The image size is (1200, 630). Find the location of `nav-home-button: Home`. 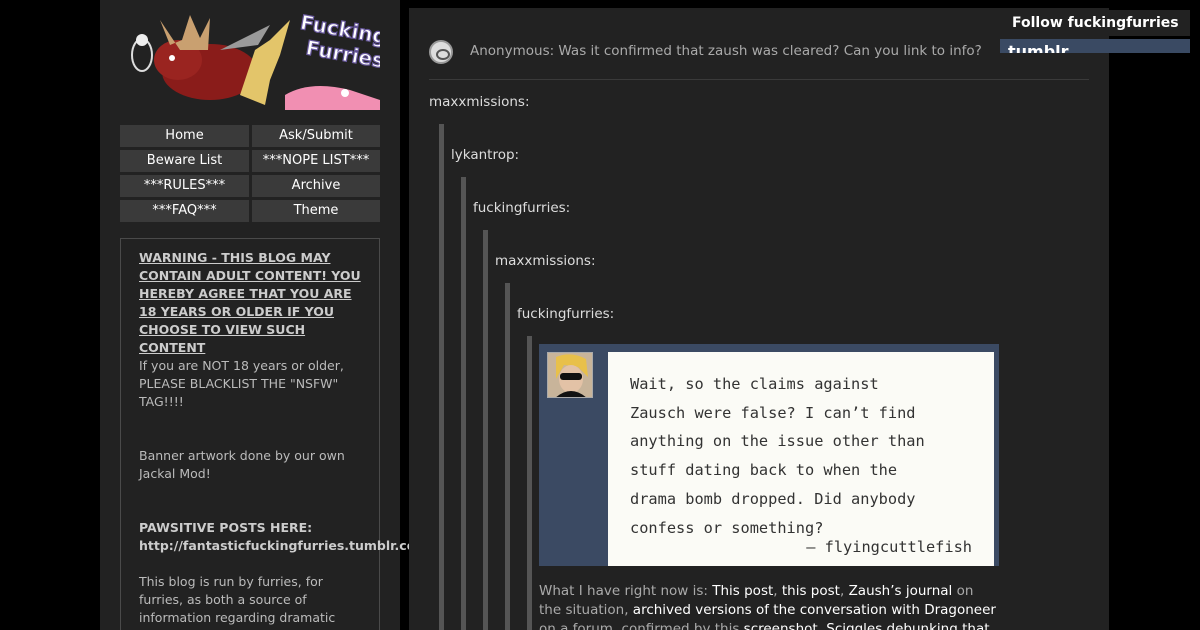

nav-home-button: Home is located at coordinates (184, 136).